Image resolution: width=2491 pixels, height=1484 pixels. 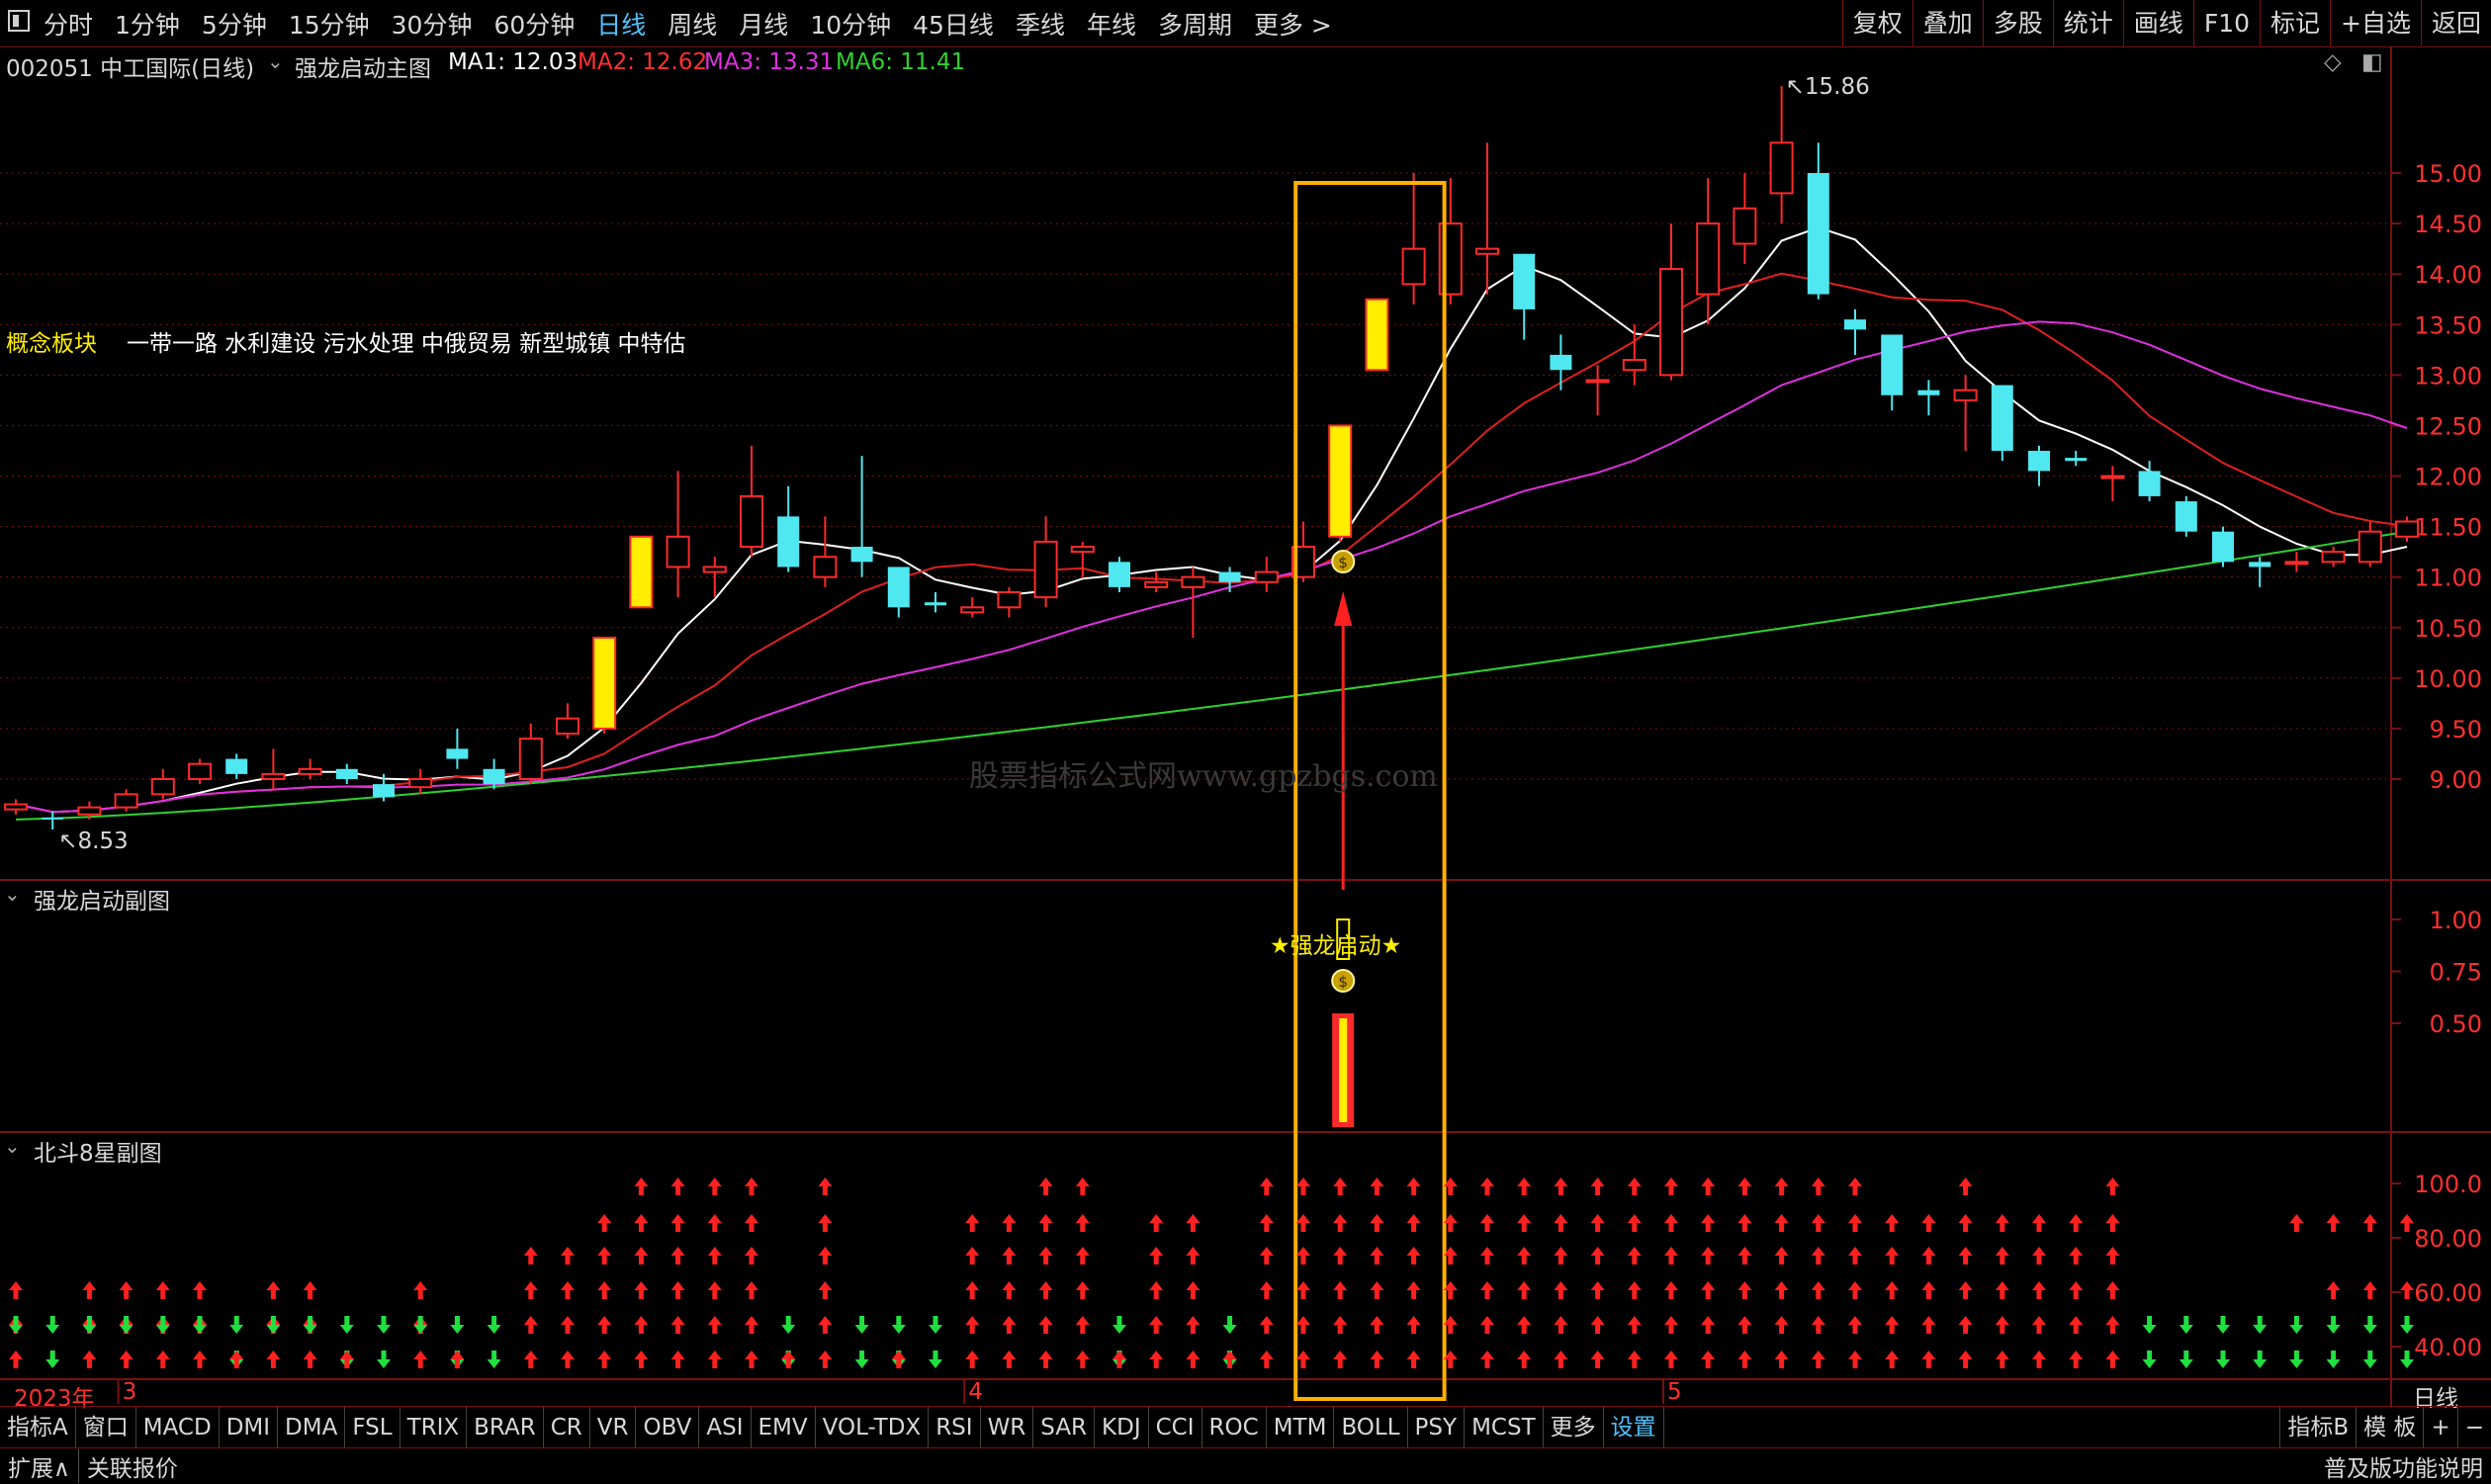 I want to click on template-button: 模 板, so click(x=2391, y=1427).